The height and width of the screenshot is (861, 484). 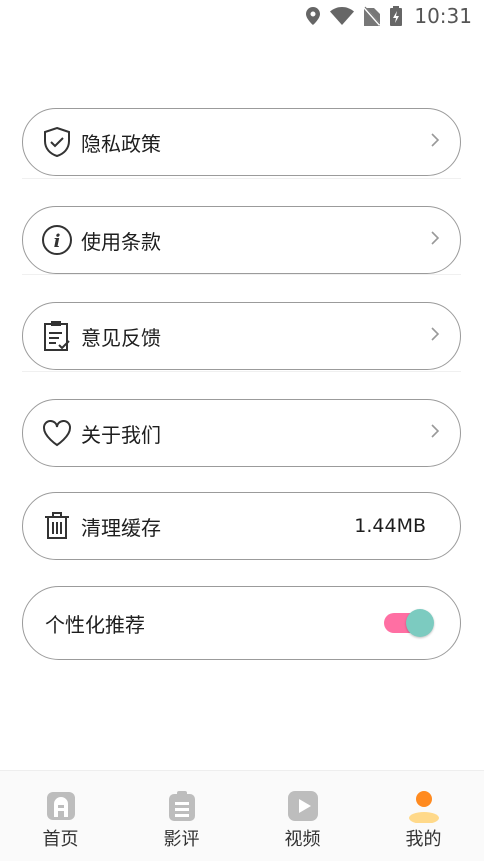 I want to click on tab-home-label: 首页, so click(x=60, y=839).